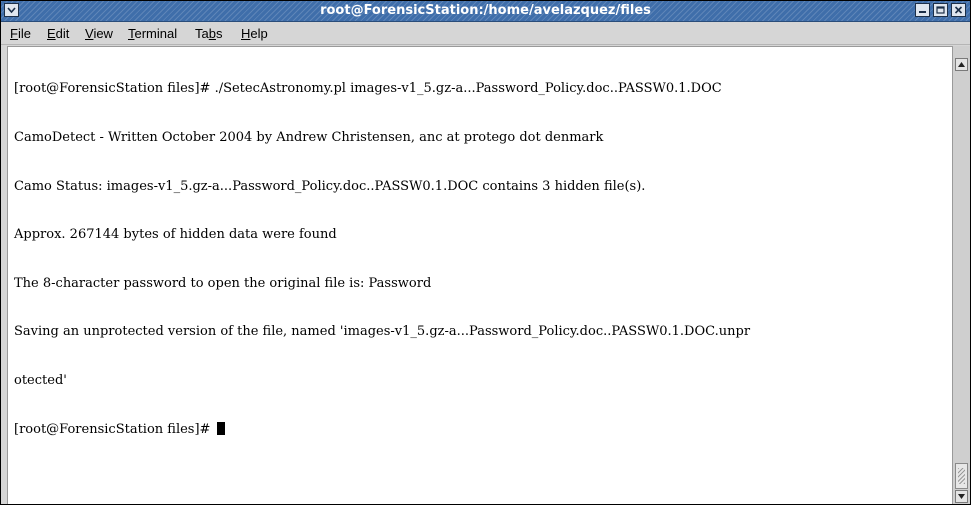 Image resolution: width=971 pixels, height=505 pixels. I want to click on prompt-text: [root@ForensicStation files]#, so click(114, 429).